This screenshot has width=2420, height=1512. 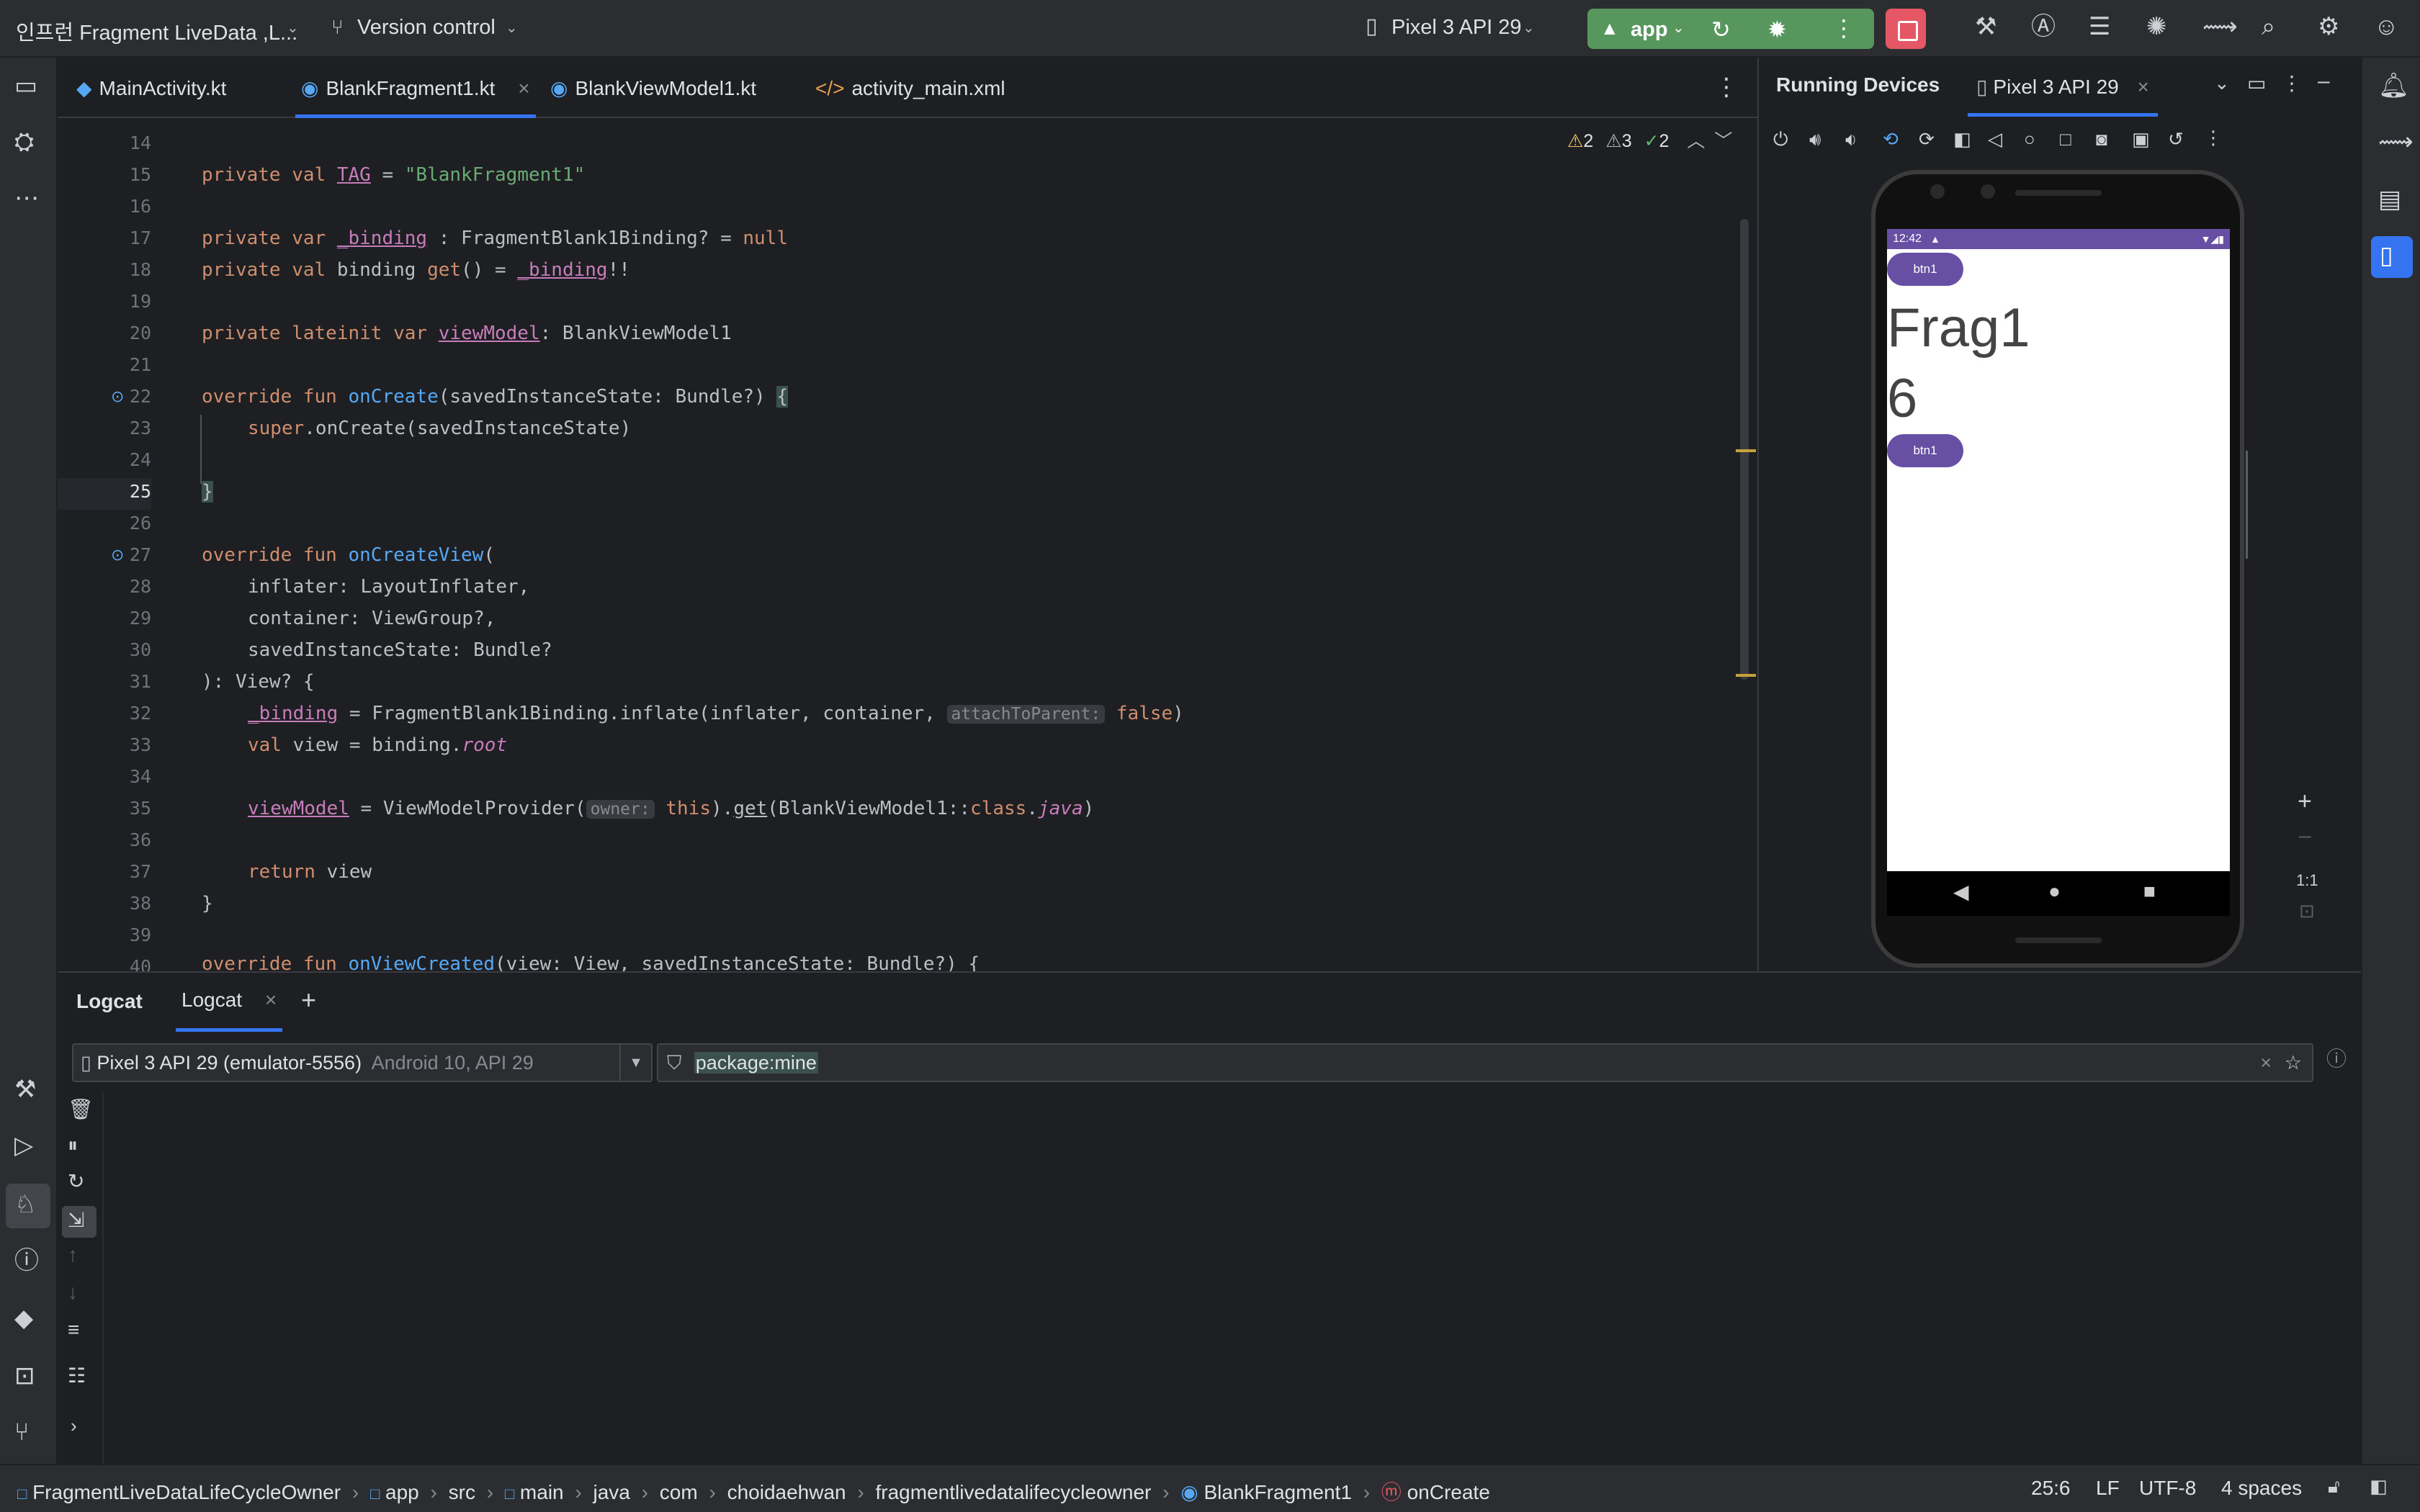 I want to click on sync-list-icon: ☰, so click(x=2099, y=26).